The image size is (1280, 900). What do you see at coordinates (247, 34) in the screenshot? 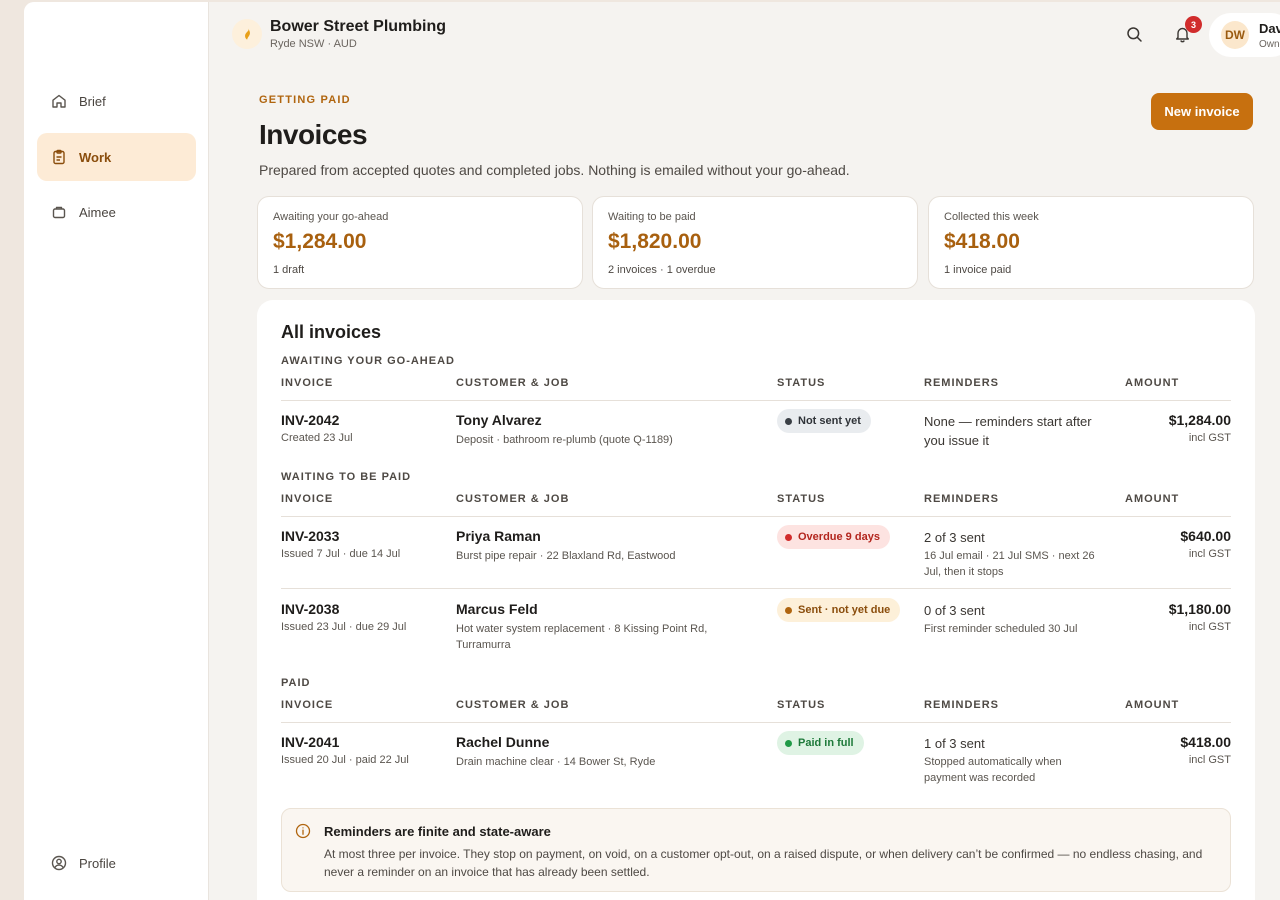
I see `business-logo` at bounding box center [247, 34].